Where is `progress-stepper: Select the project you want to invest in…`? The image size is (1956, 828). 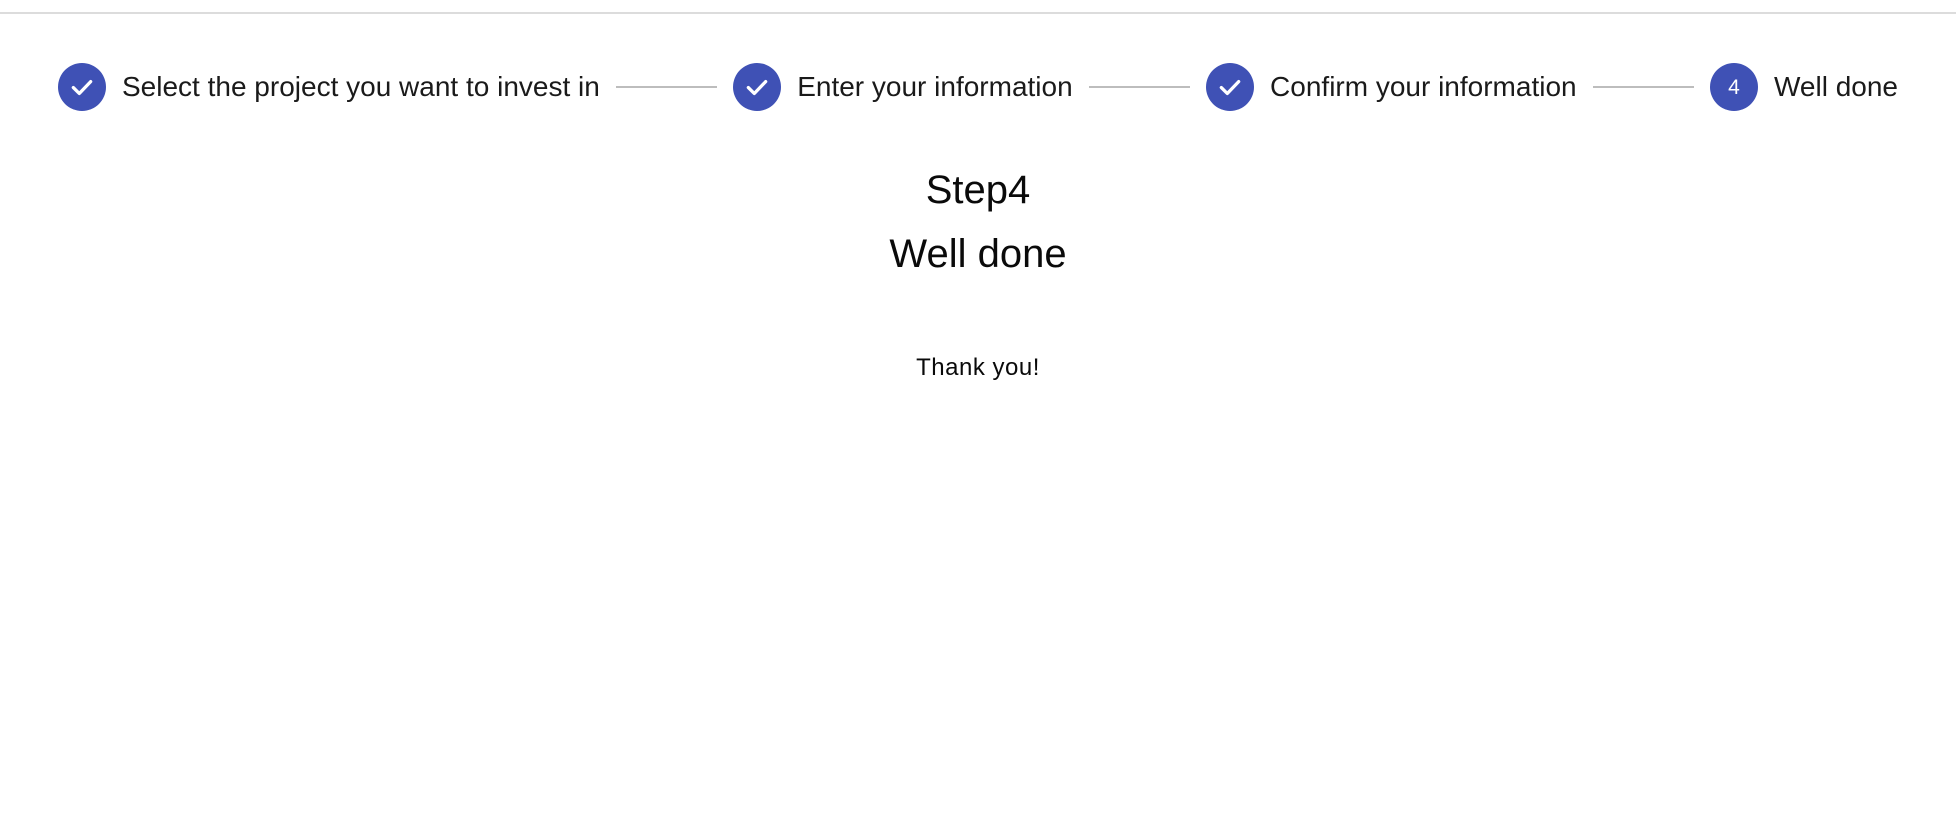
progress-stepper: Select the project you want to invest in… is located at coordinates (978, 87).